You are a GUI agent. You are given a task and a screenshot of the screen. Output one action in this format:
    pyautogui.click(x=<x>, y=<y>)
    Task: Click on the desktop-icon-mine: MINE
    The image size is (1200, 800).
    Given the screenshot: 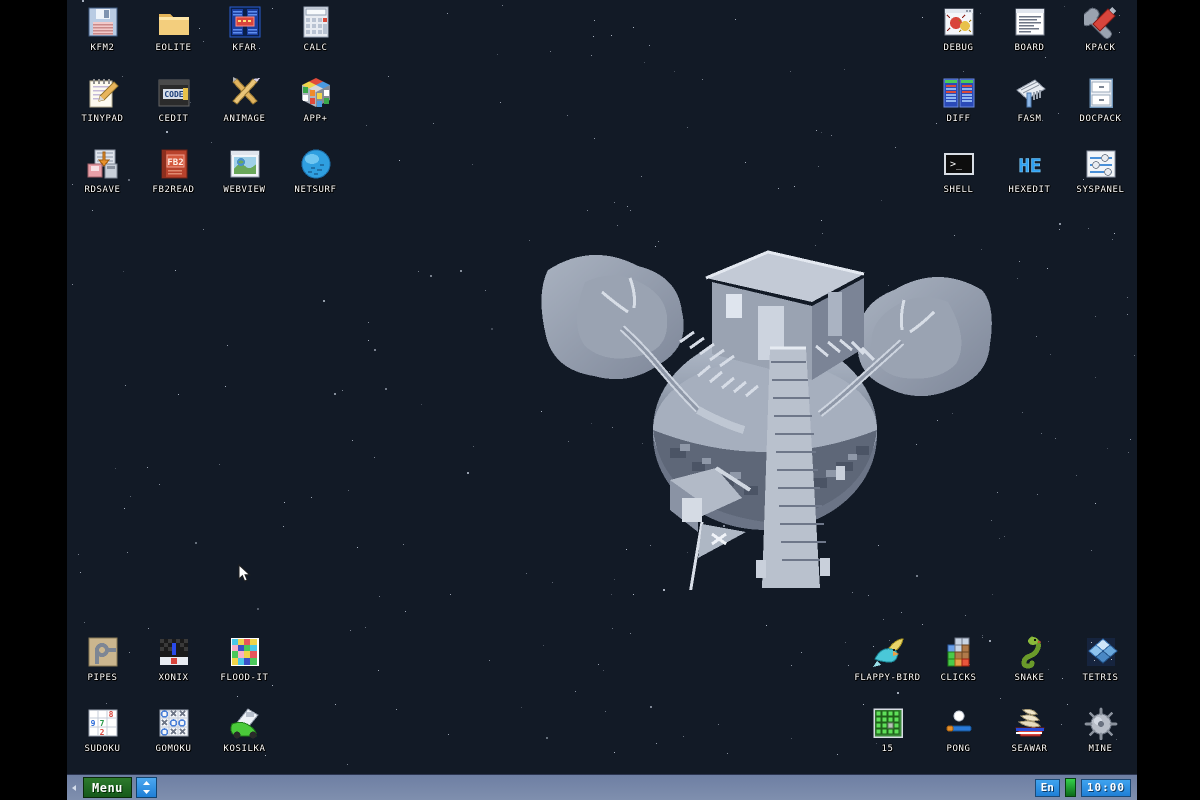 What is the action you would take?
    pyautogui.click(x=1100, y=738)
    